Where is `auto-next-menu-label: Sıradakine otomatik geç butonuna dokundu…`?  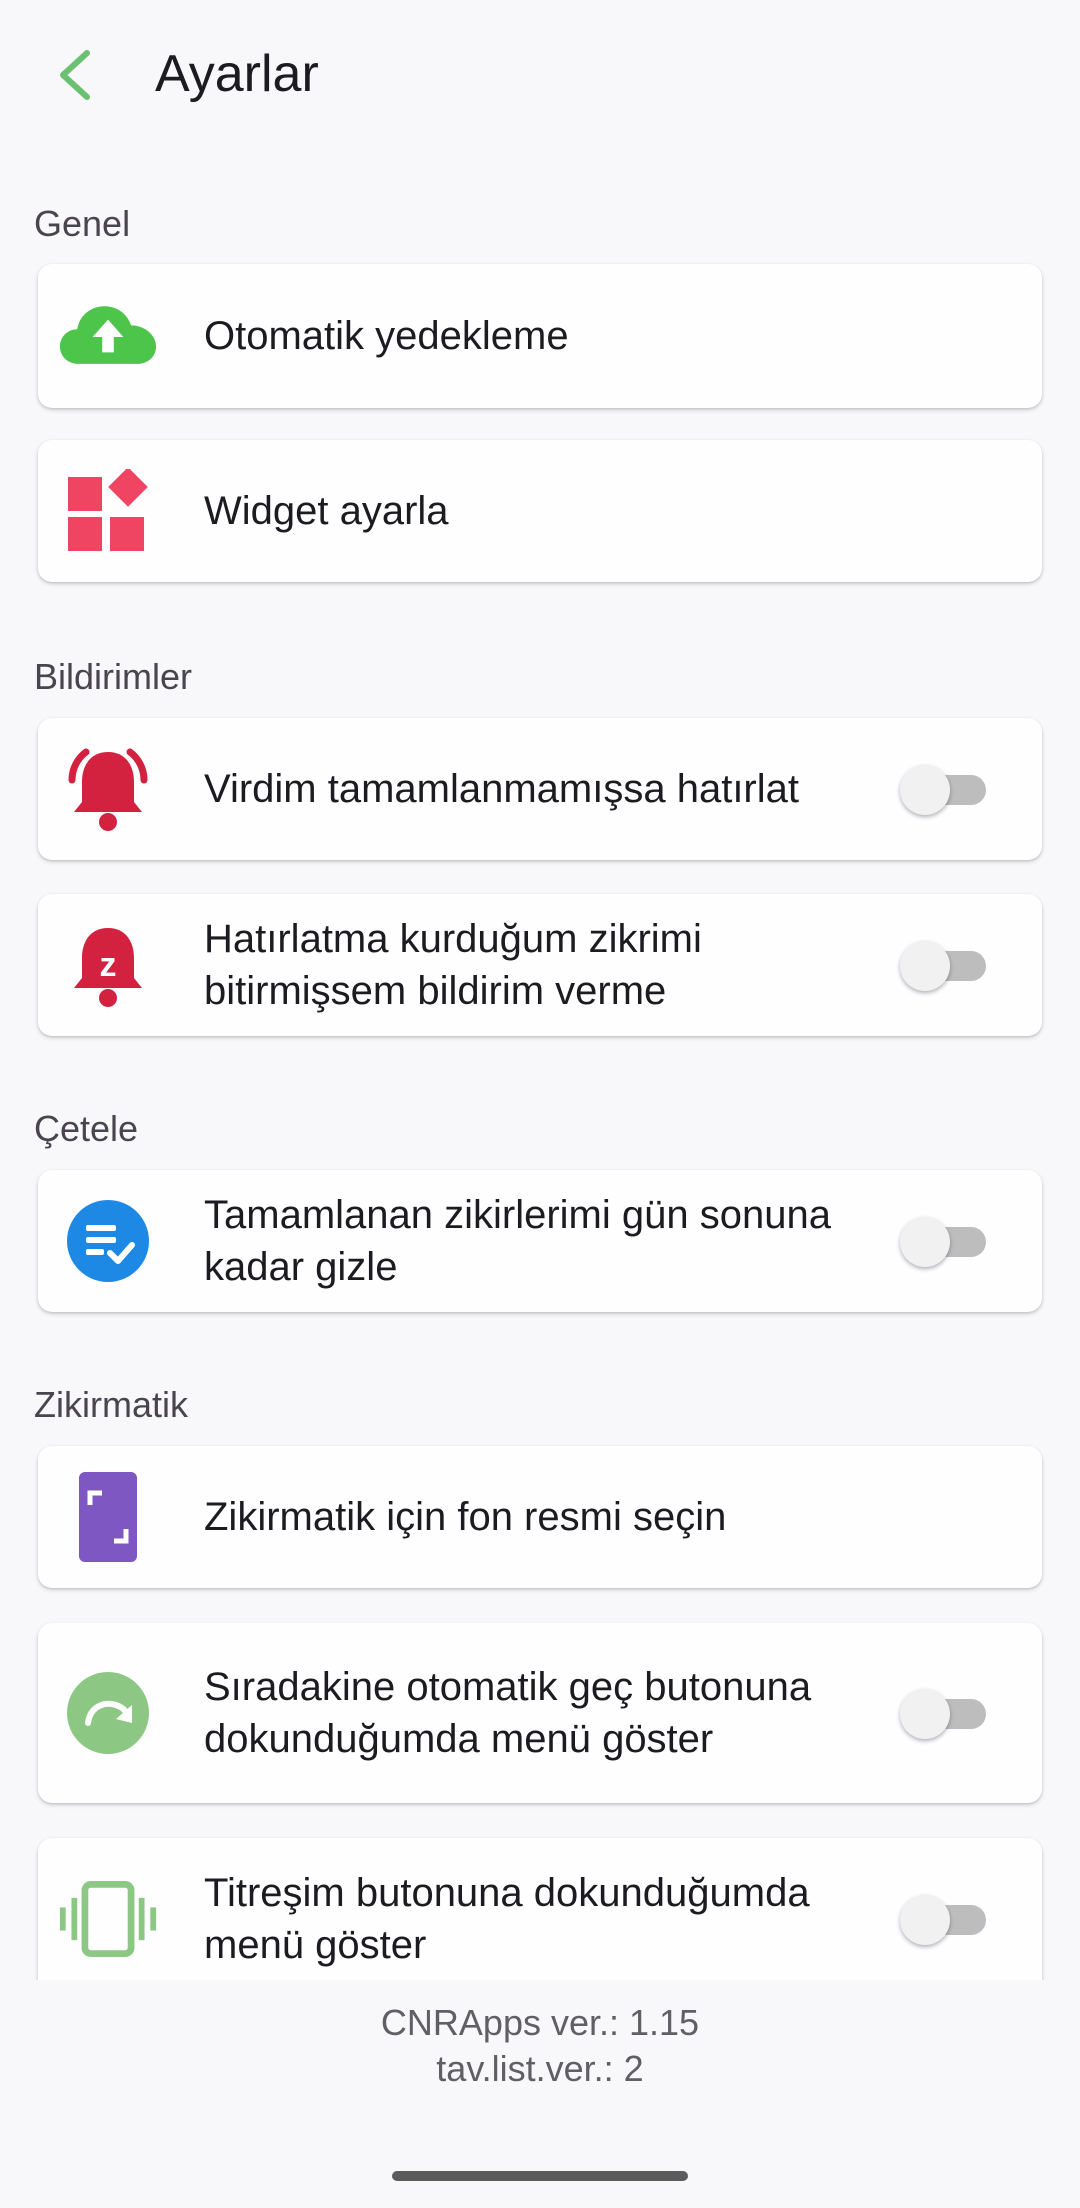 auto-next-menu-label: Sıradakine otomatik geç butonuna dokundu… is located at coordinates (508, 1713).